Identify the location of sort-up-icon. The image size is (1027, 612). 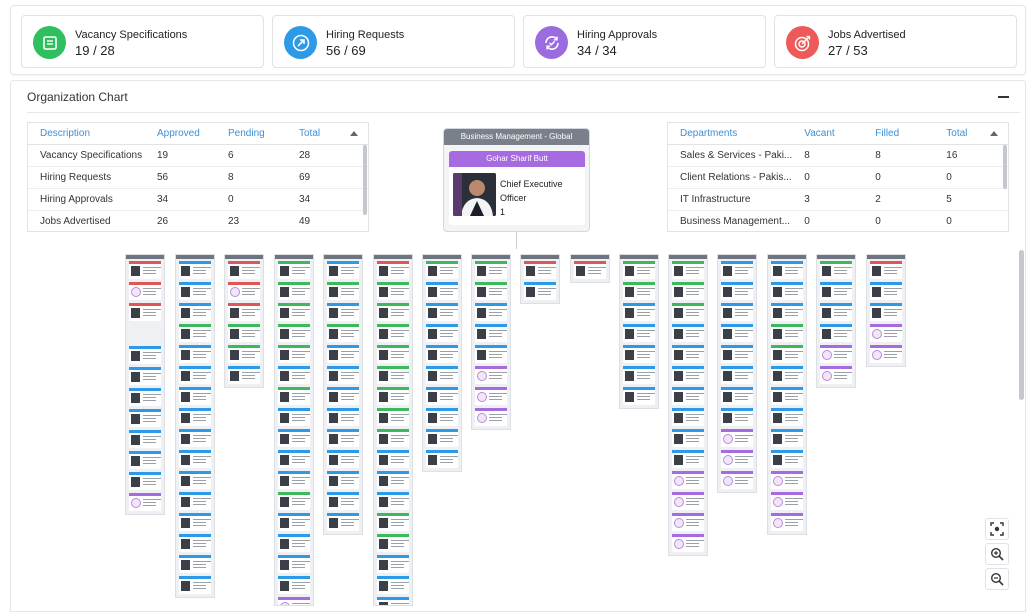
(354, 133).